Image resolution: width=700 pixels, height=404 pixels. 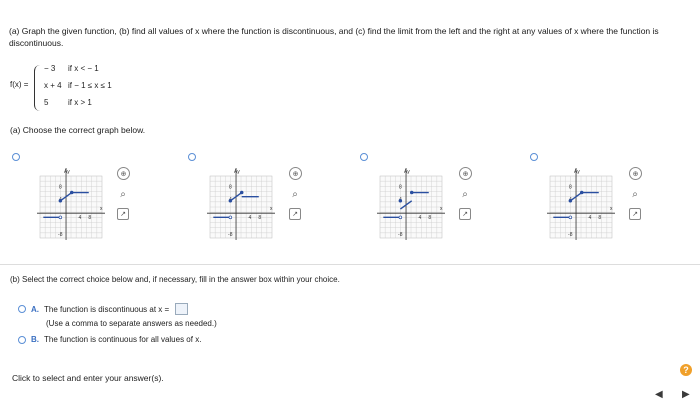 What do you see at coordinates (192, 157) in the screenshot?
I see `graph-choice-2-radio` at bounding box center [192, 157].